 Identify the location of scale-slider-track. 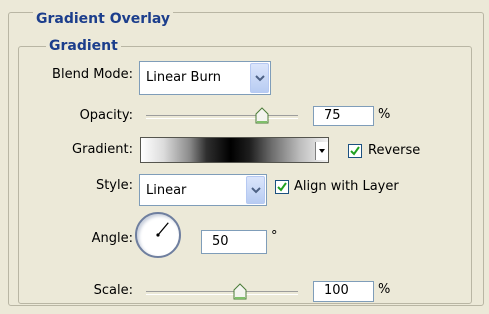
(222, 293).